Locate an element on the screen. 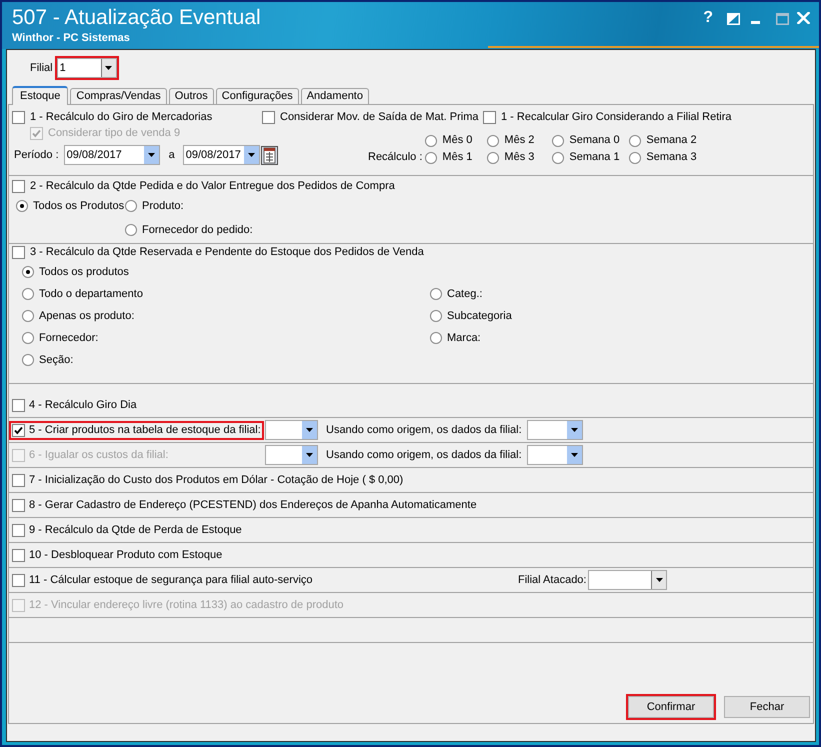 This screenshot has height=747, width=821. tab: Configurações is located at coordinates (257, 96).